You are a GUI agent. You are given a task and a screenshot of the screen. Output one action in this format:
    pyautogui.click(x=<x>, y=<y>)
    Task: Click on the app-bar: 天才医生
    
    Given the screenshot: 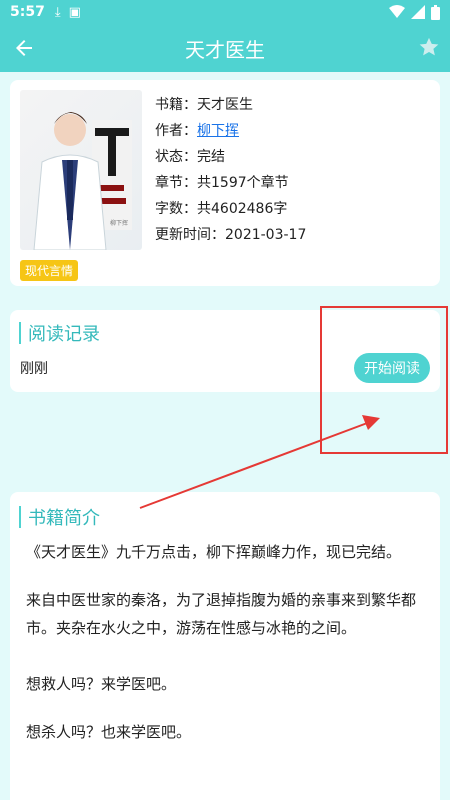 What is the action you would take?
    pyautogui.click(x=225, y=48)
    